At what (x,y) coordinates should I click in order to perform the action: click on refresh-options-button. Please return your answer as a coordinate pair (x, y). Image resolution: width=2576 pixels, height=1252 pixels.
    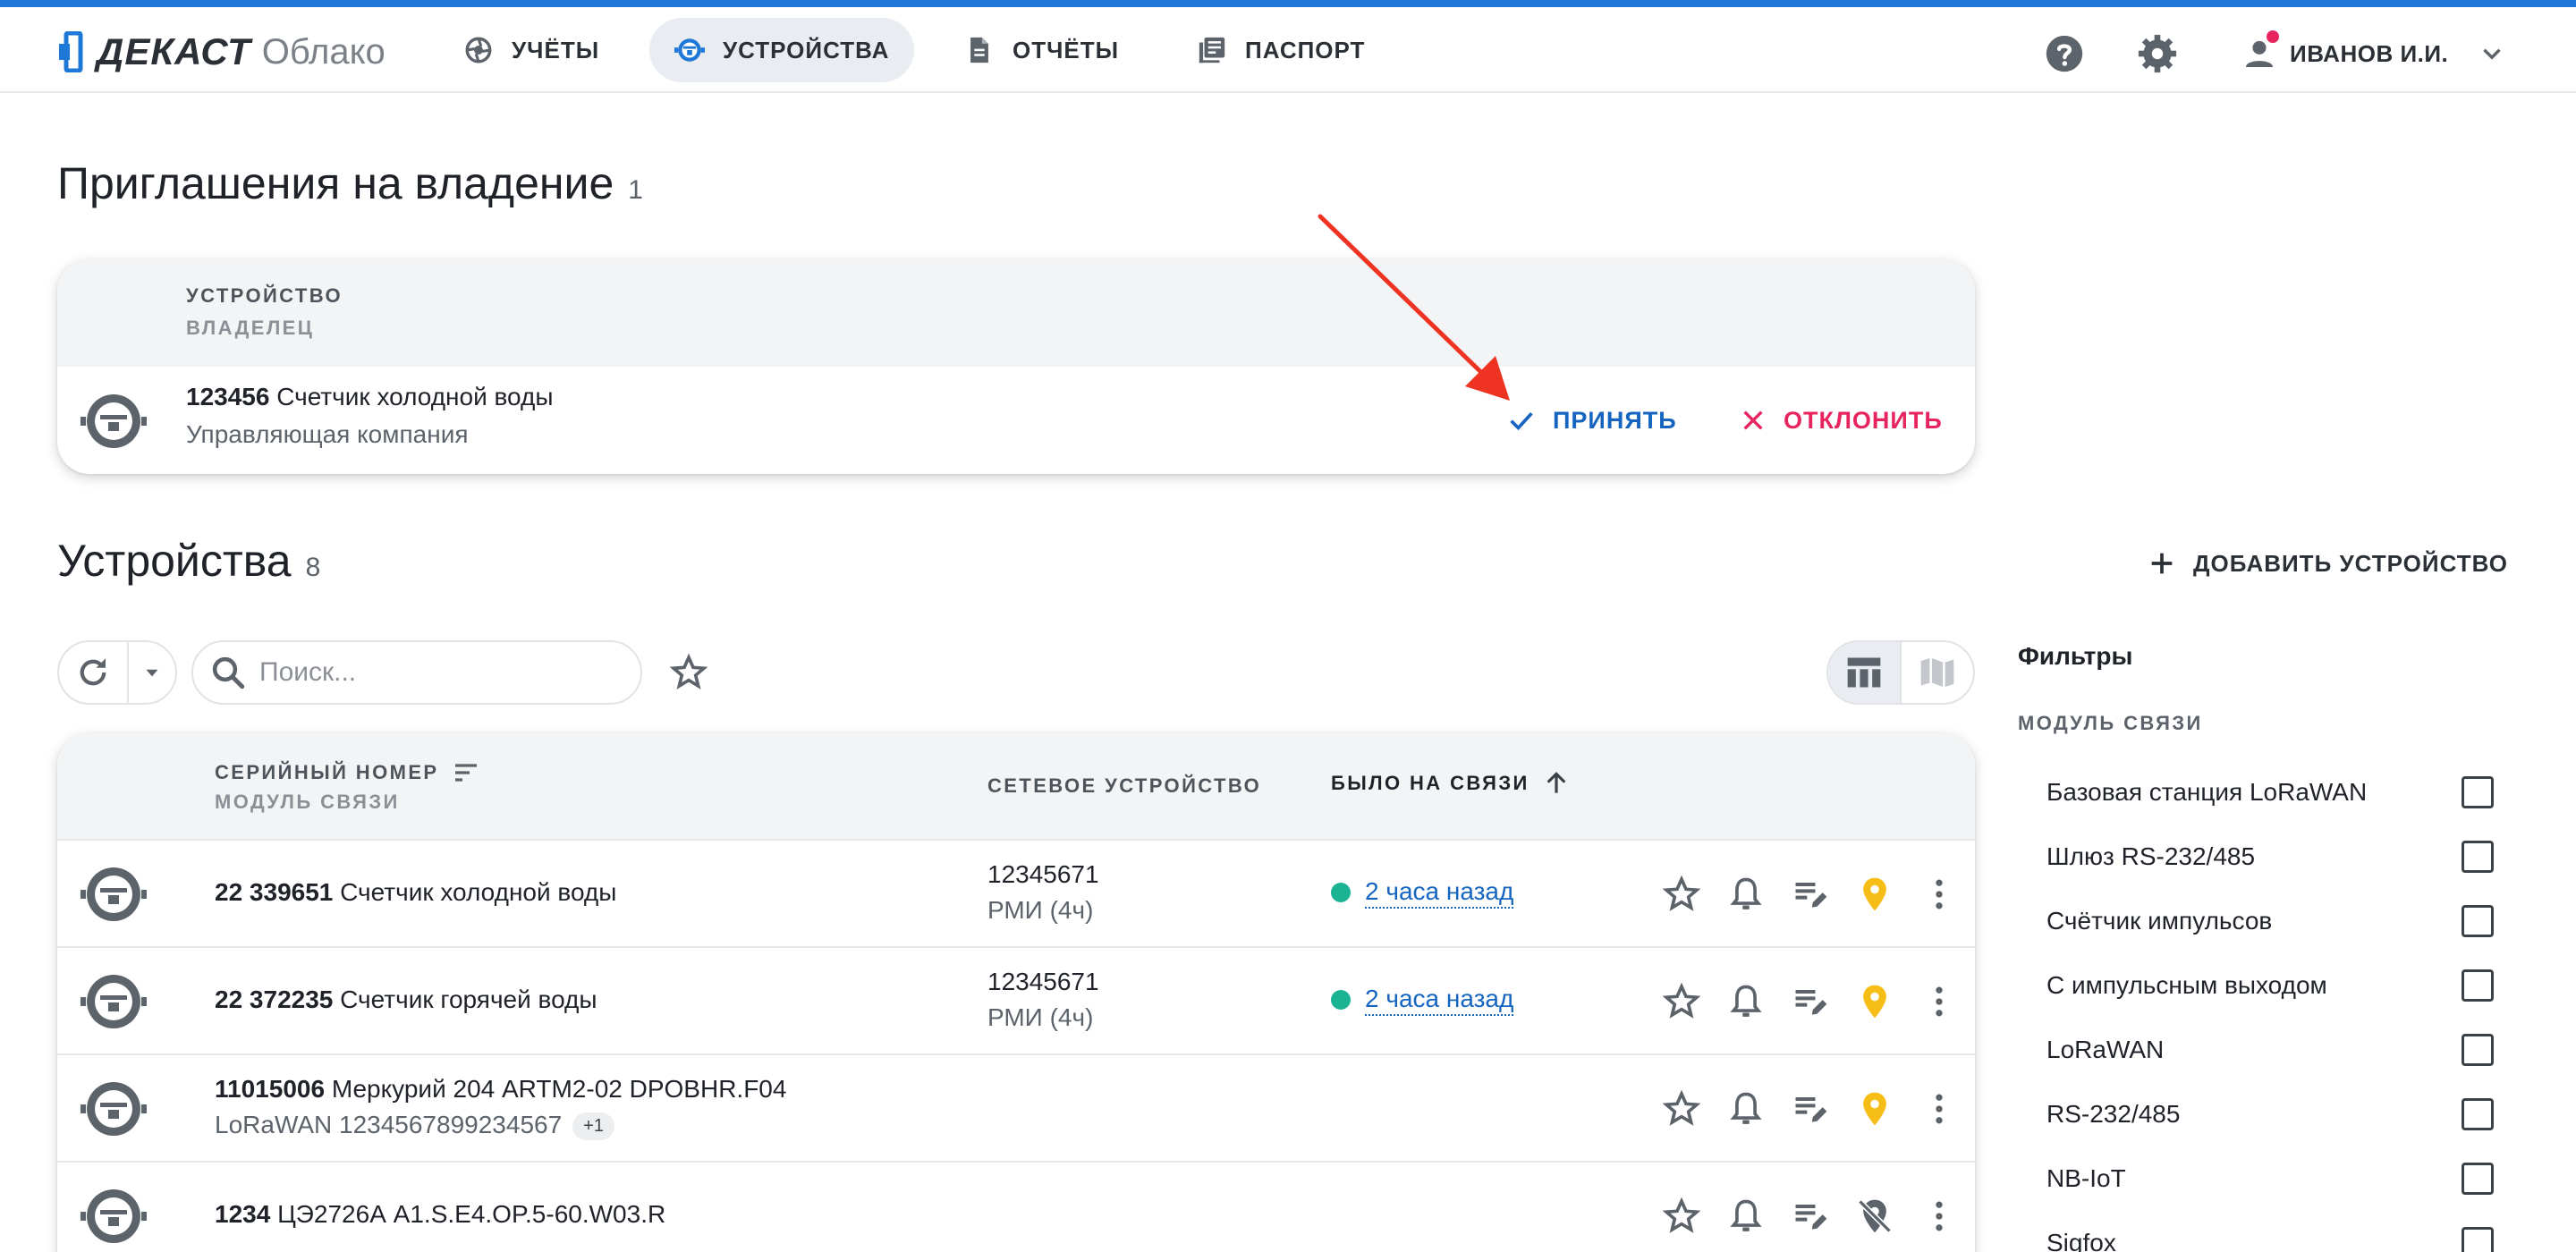
    Looking at the image, I should click on (152, 672).